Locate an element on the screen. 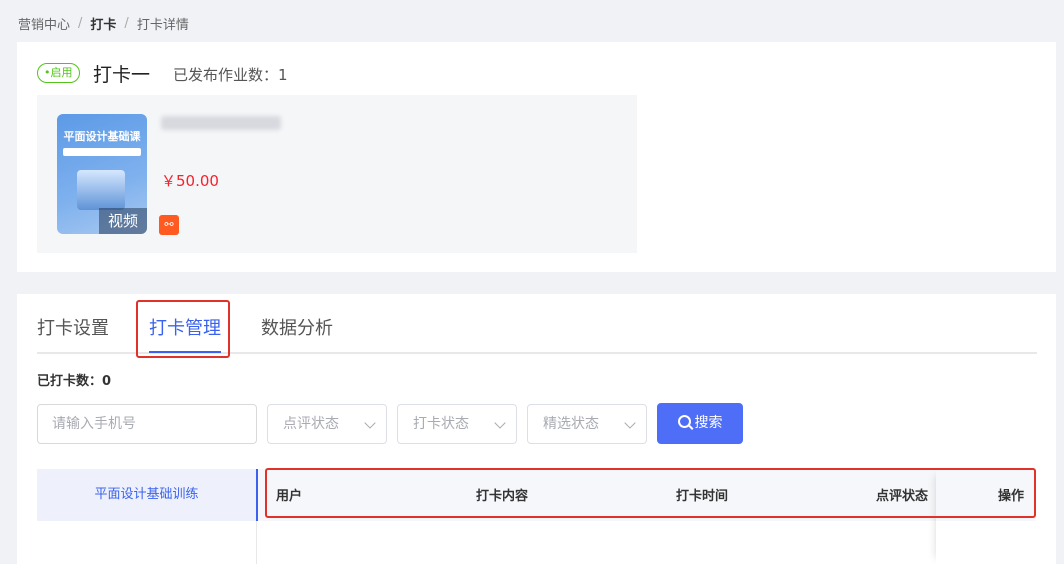  status-badge: •启用 is located at coordinates (58, 73).